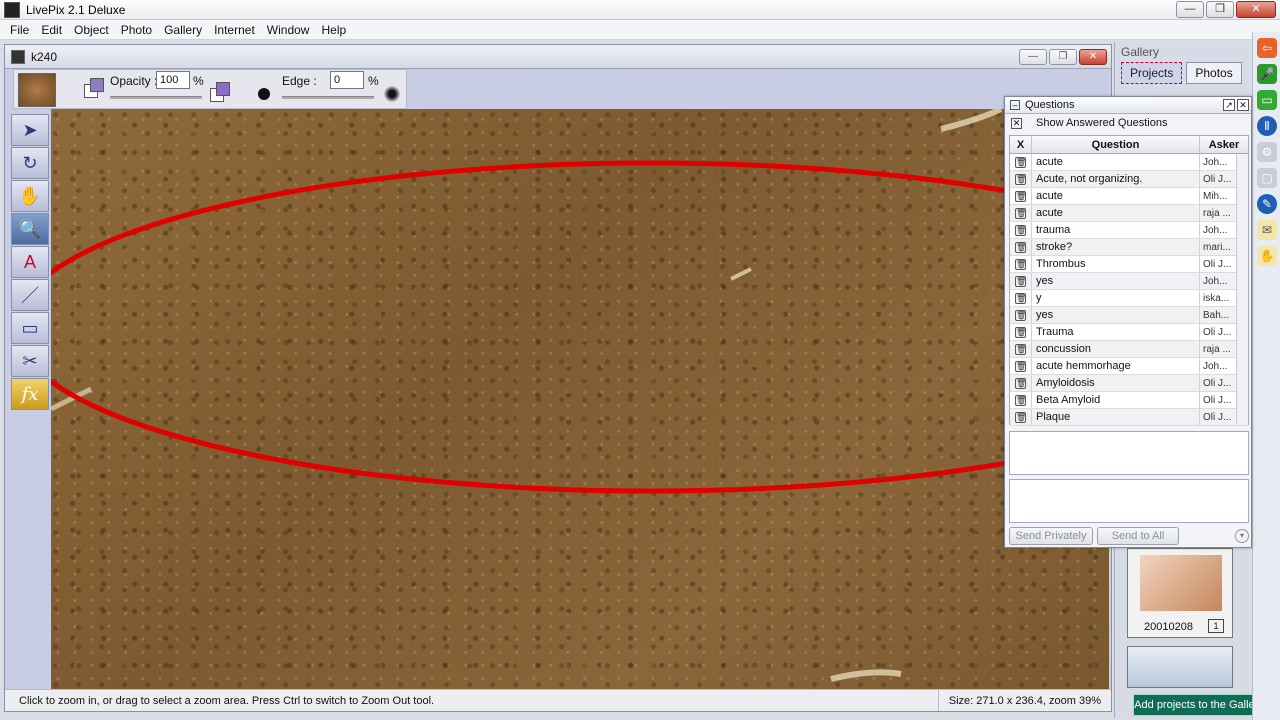 This screenshot has height=720, width=1280. What do you see at coordinates (30, 394) in the screenshot?
I see `effects-tool: fx` at bounding box center [30, 394].